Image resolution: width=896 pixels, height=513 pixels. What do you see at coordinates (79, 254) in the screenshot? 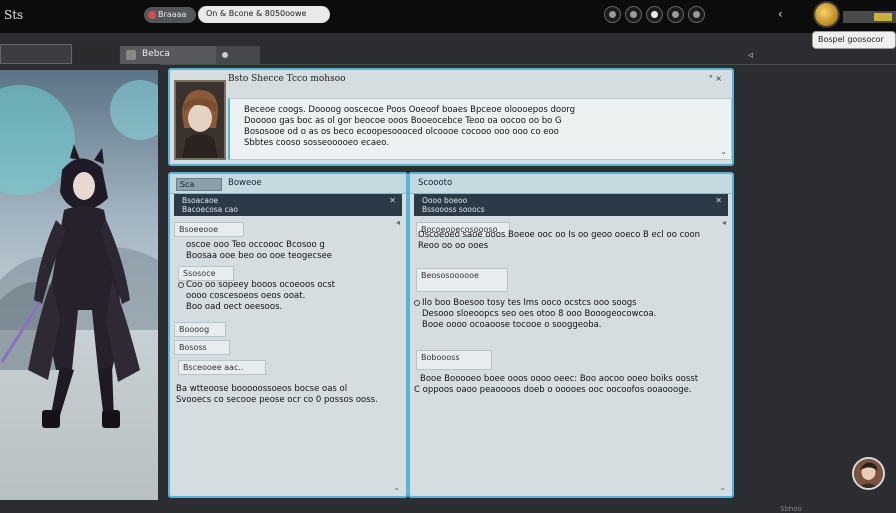
I see `character-illustration` at bounding box center [79, 254].